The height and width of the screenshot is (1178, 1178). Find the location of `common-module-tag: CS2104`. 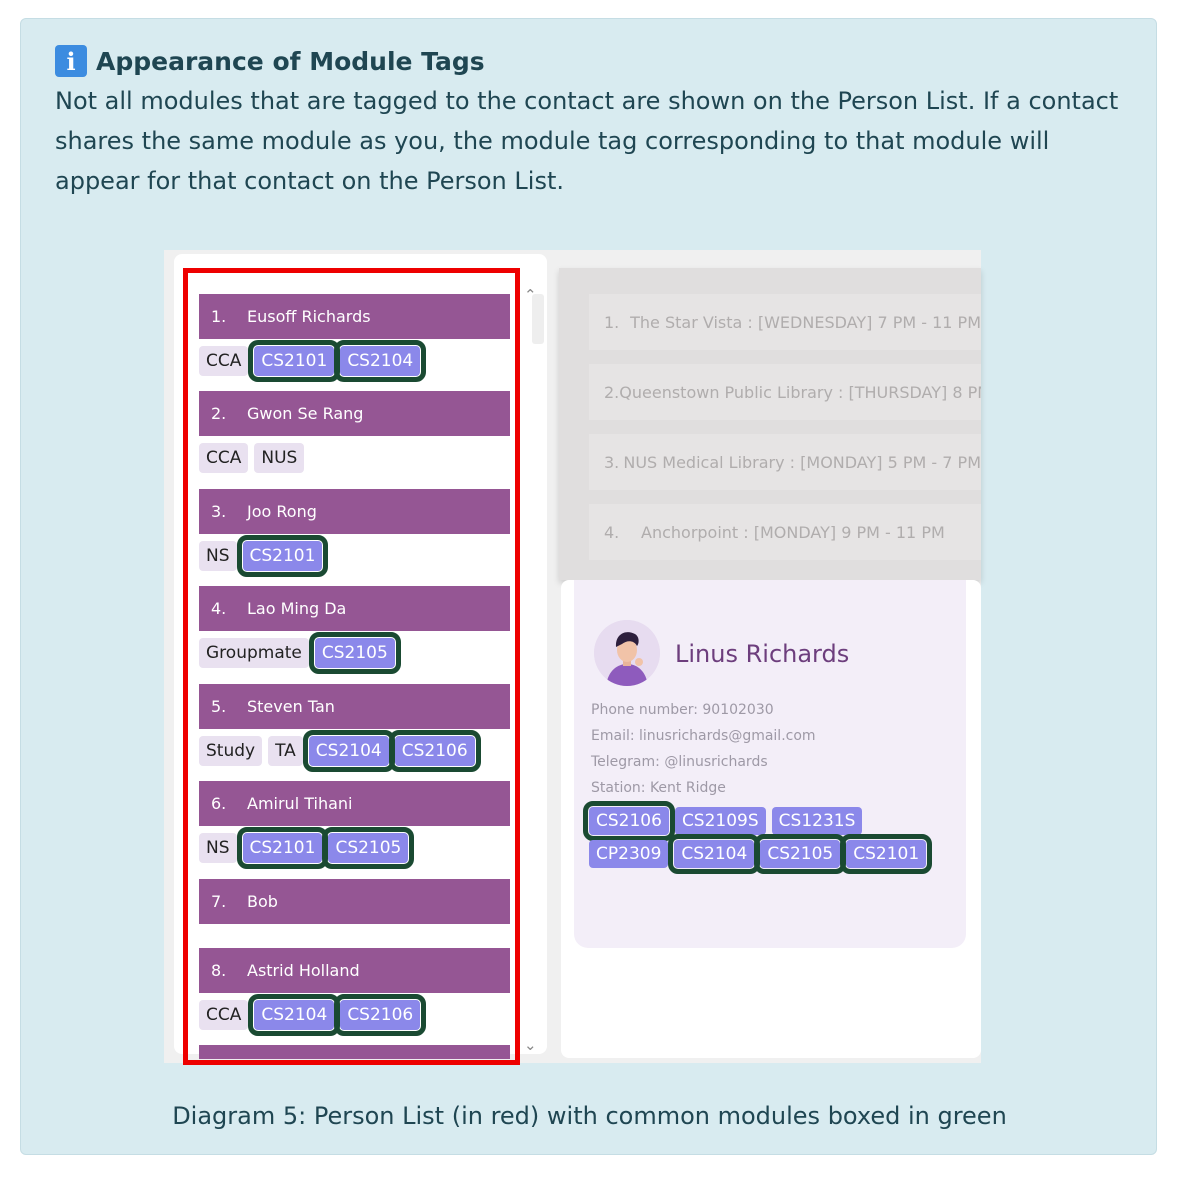

common-module-tag: CS2104 is located at coordinates (714, 854).